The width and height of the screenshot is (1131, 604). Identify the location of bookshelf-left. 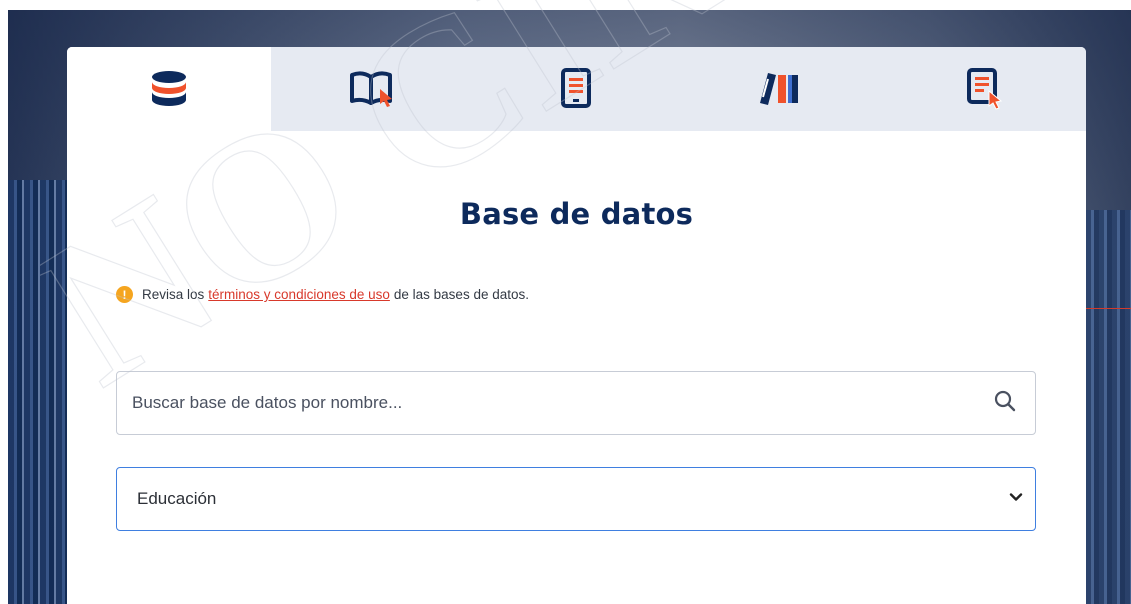
(38, 392).